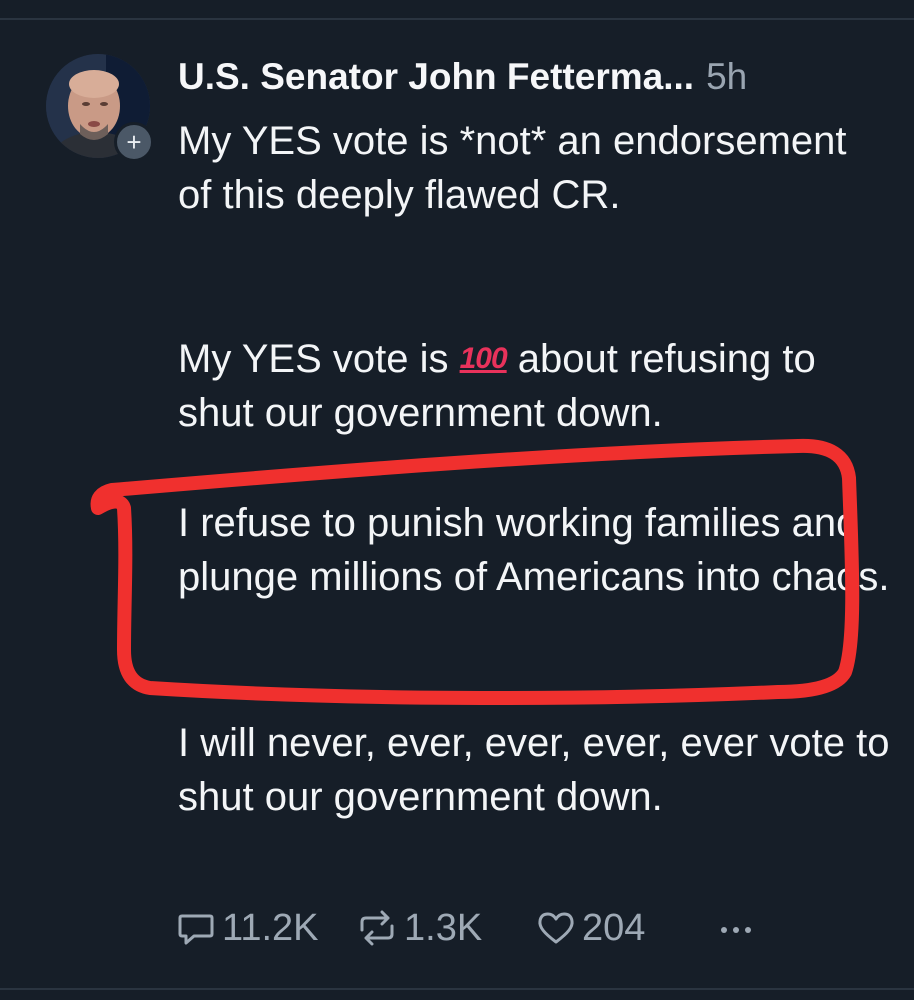  What do you see at coordinates (736, 930) in the screenshot?
I see `more-icon` at bounding box center [736, 930].